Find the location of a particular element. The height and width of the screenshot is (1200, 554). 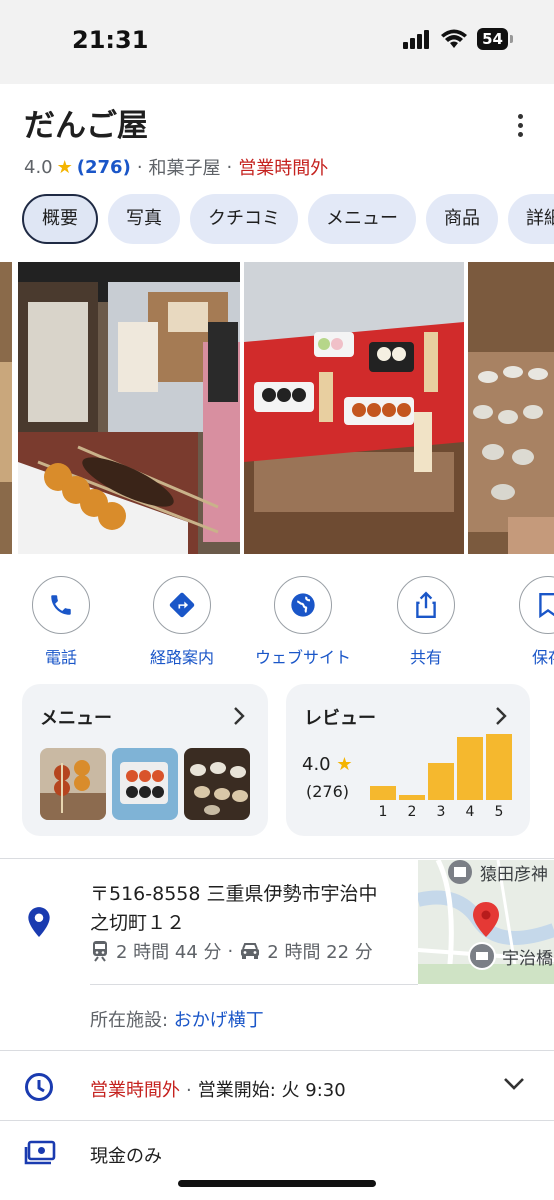

phone-icon is located at coordinates (61, 605).